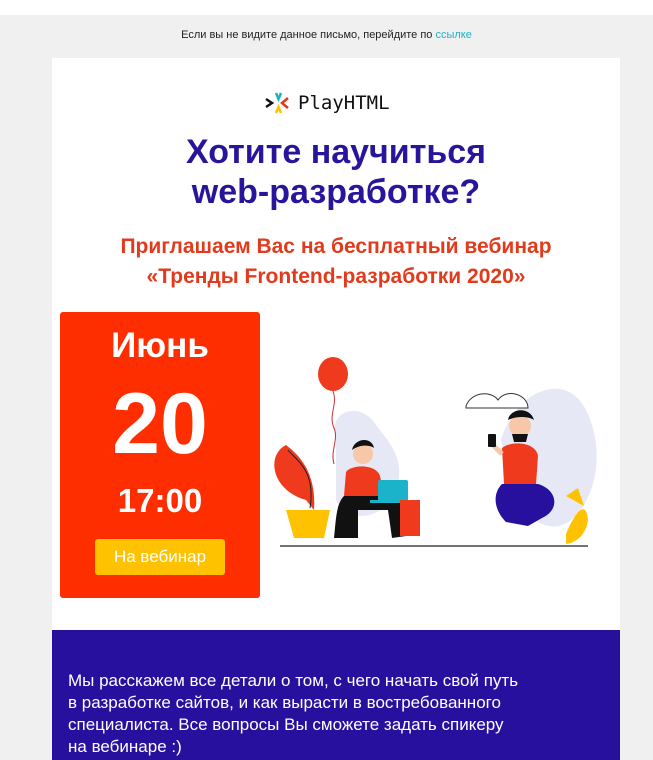  Describe the element at coordinates (435, 452) in the screenshot. I see `people-illustration` at that location.